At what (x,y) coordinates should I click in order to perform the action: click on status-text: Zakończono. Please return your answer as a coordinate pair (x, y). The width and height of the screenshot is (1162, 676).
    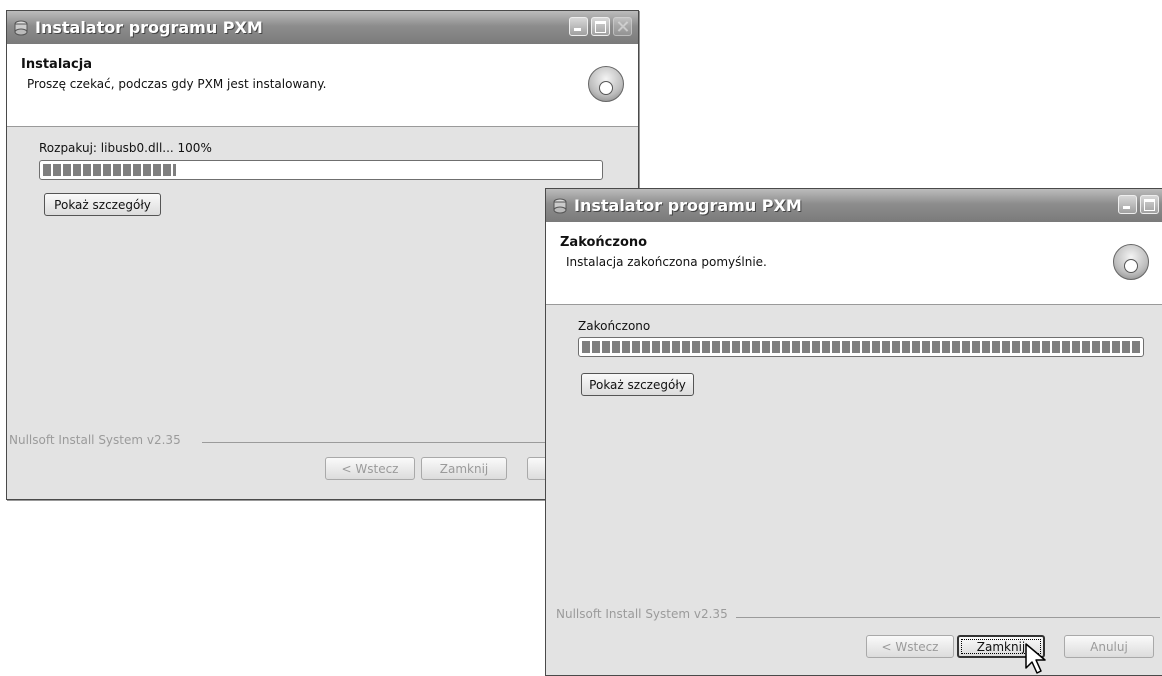
    Looking at the image, I should click on (614, 326).